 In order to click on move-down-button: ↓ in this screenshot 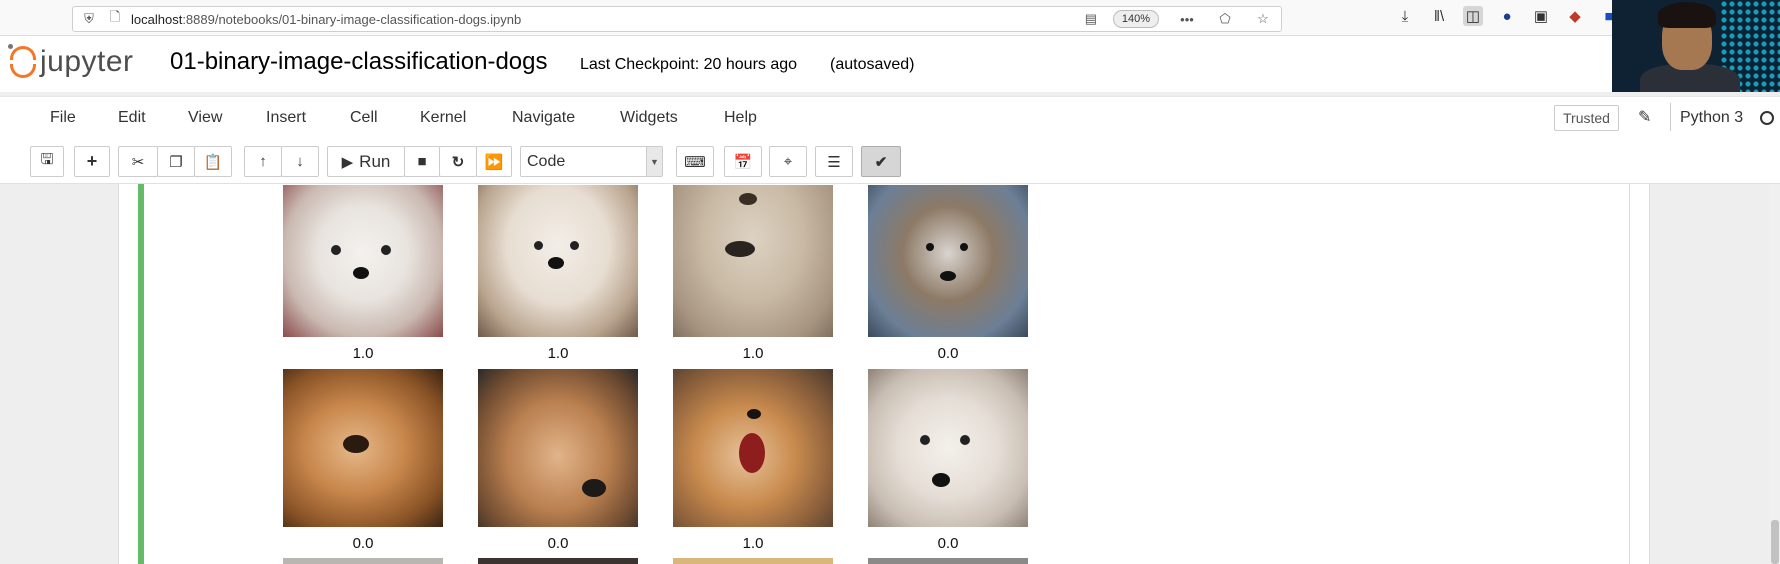, I will do `click(300, 161)`.